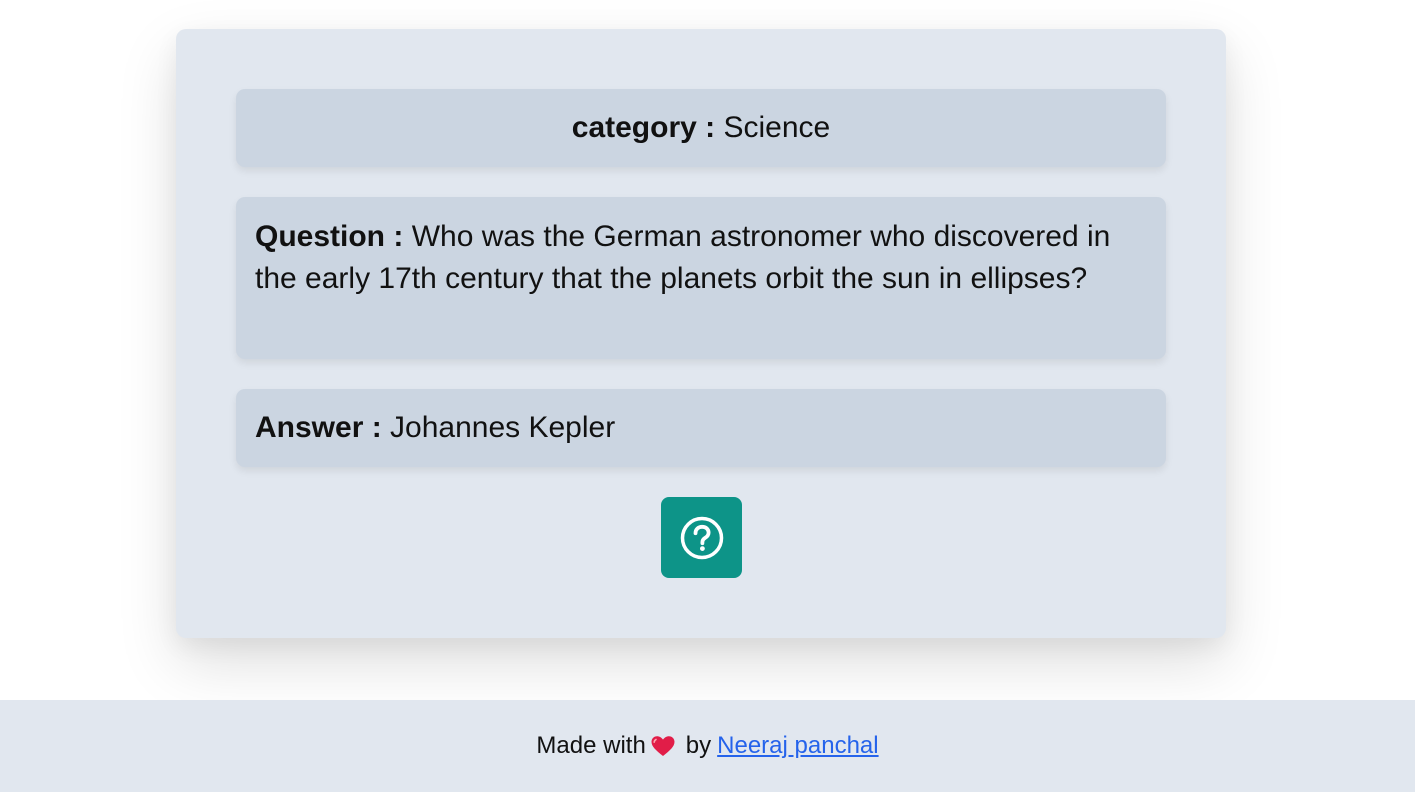  I want to click on question-label: Question :, so click(329, 236).